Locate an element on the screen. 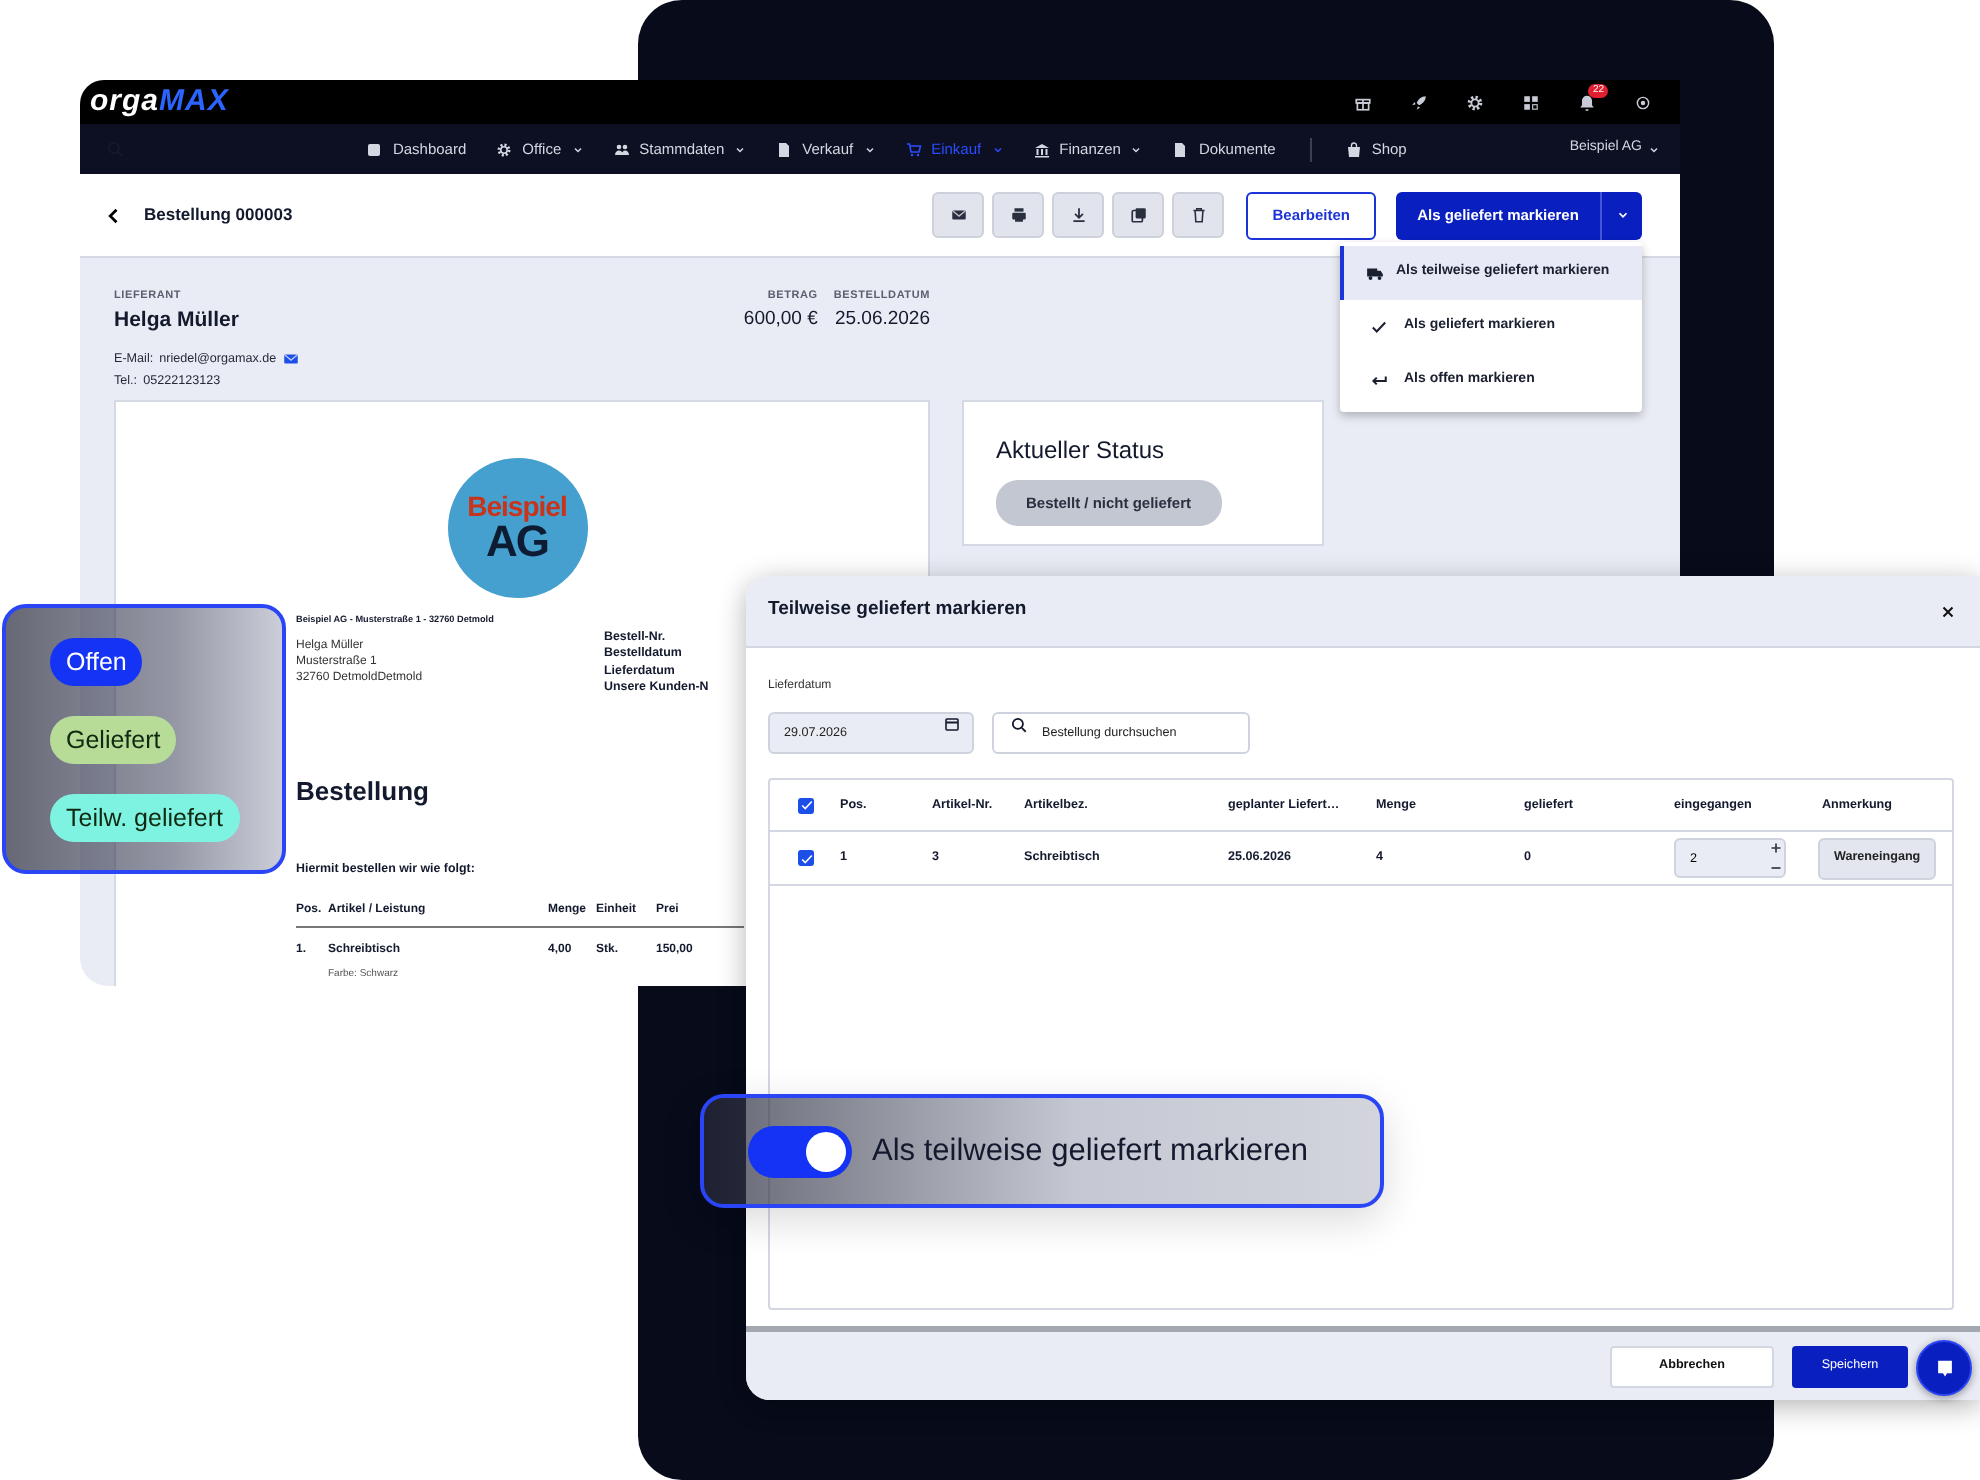  close-button is located at coordinates (1948, 611).